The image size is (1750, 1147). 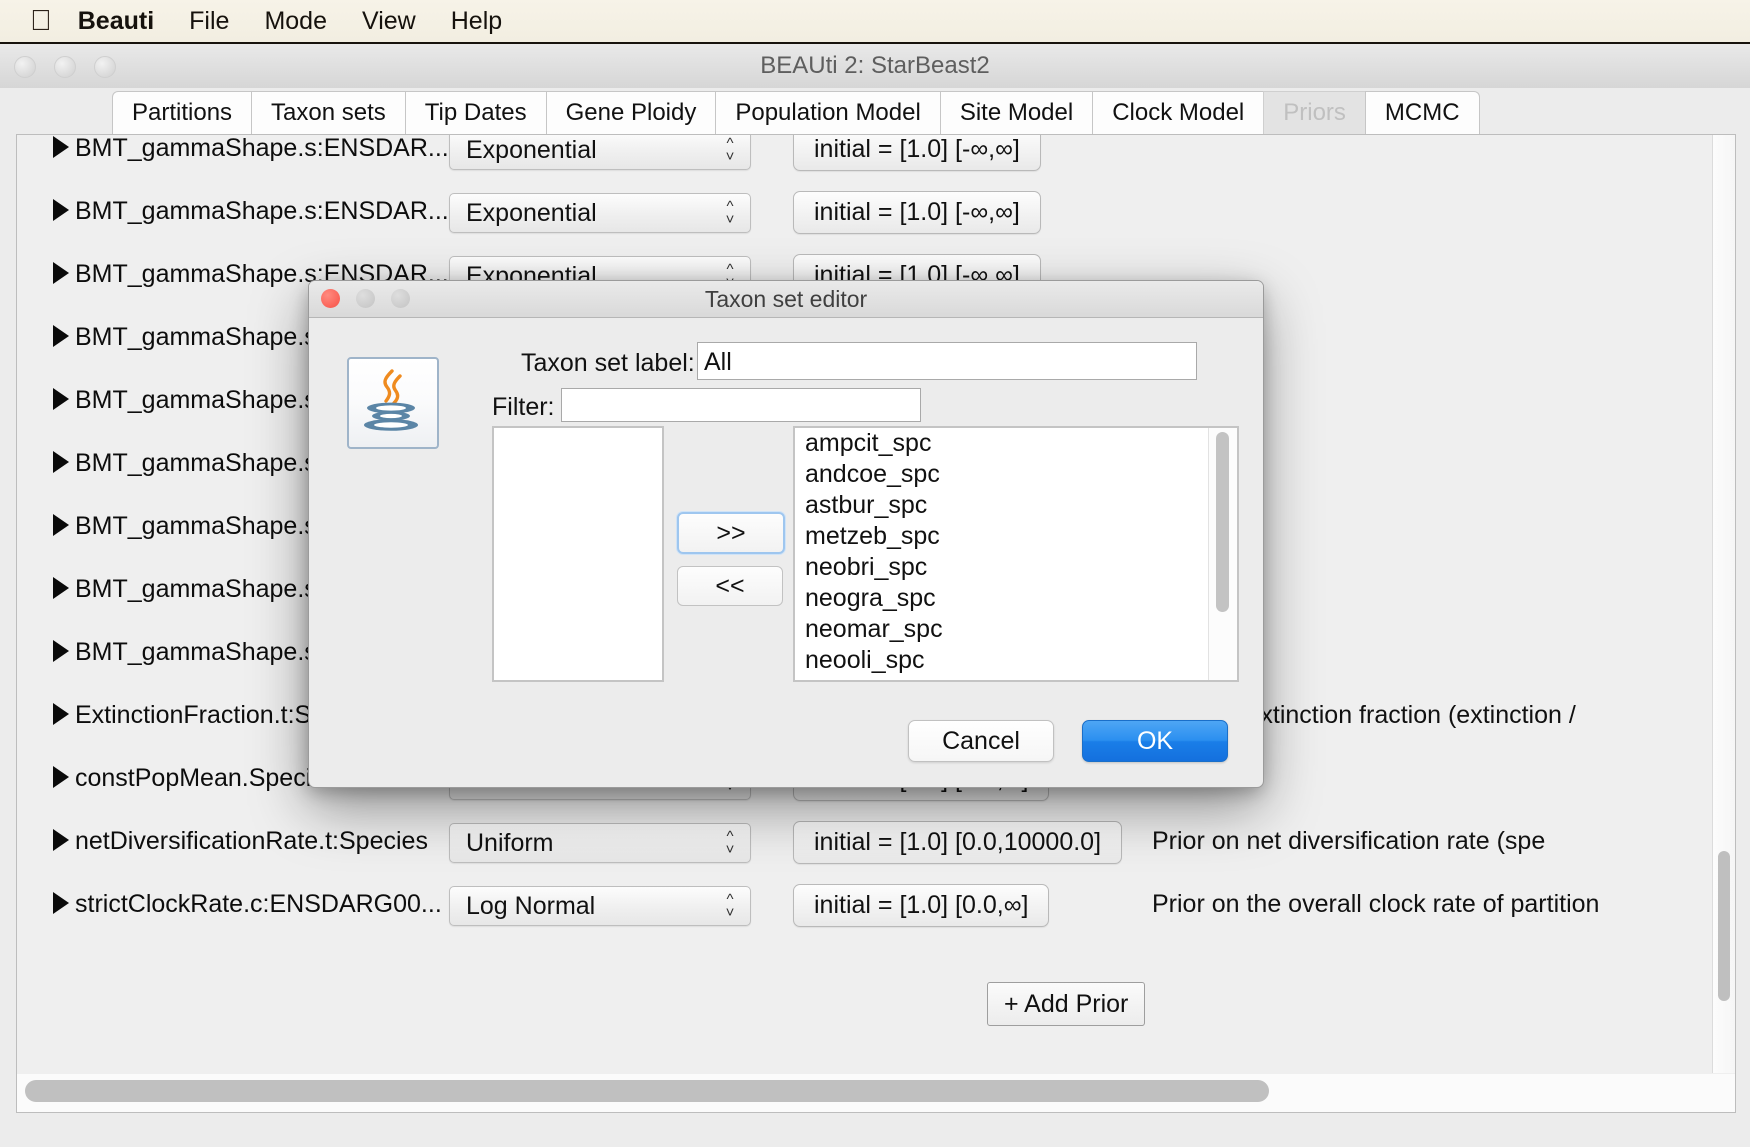 I want to click on taxon-list-item: neobri_spc, so click(x=1001, y=567).